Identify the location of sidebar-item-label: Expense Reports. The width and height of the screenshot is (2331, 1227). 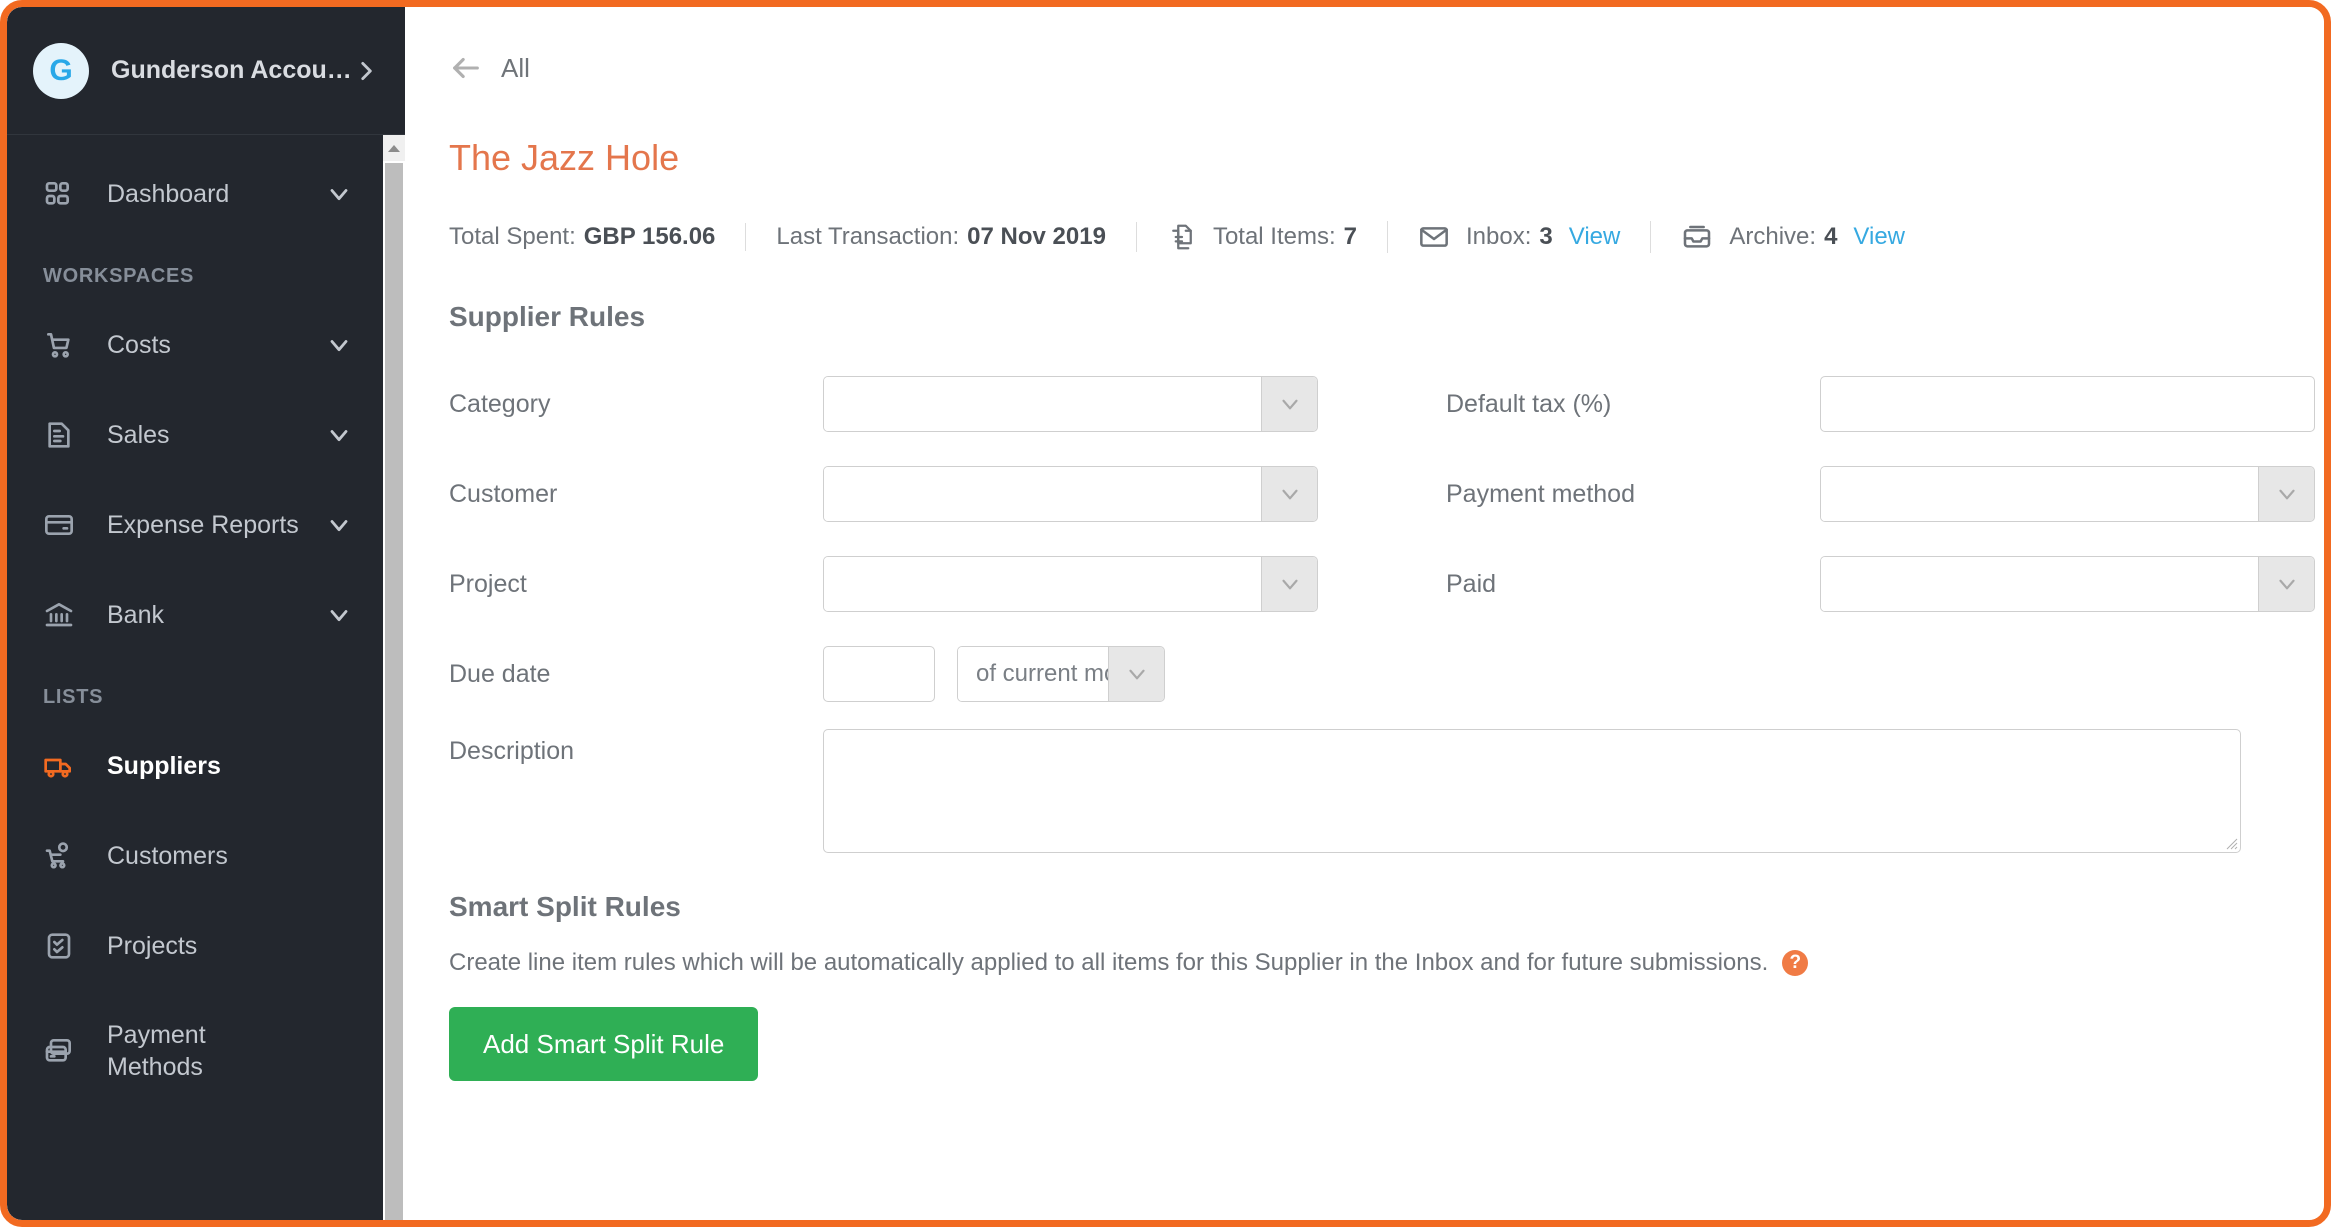
(203, 524).